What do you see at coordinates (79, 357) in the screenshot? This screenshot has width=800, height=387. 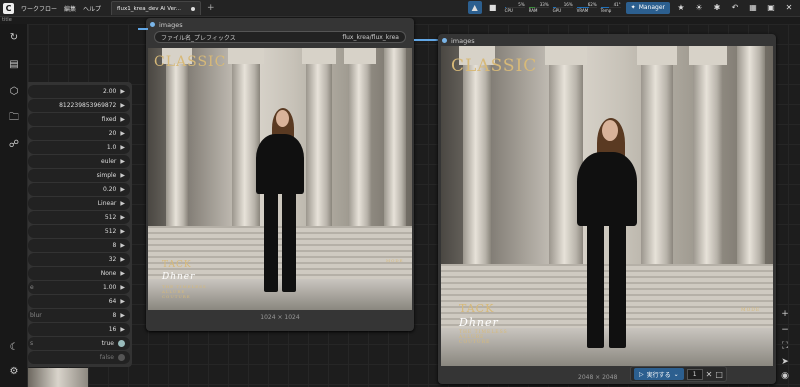 I see `parameter-row: false` at bounding box center [79, 357].